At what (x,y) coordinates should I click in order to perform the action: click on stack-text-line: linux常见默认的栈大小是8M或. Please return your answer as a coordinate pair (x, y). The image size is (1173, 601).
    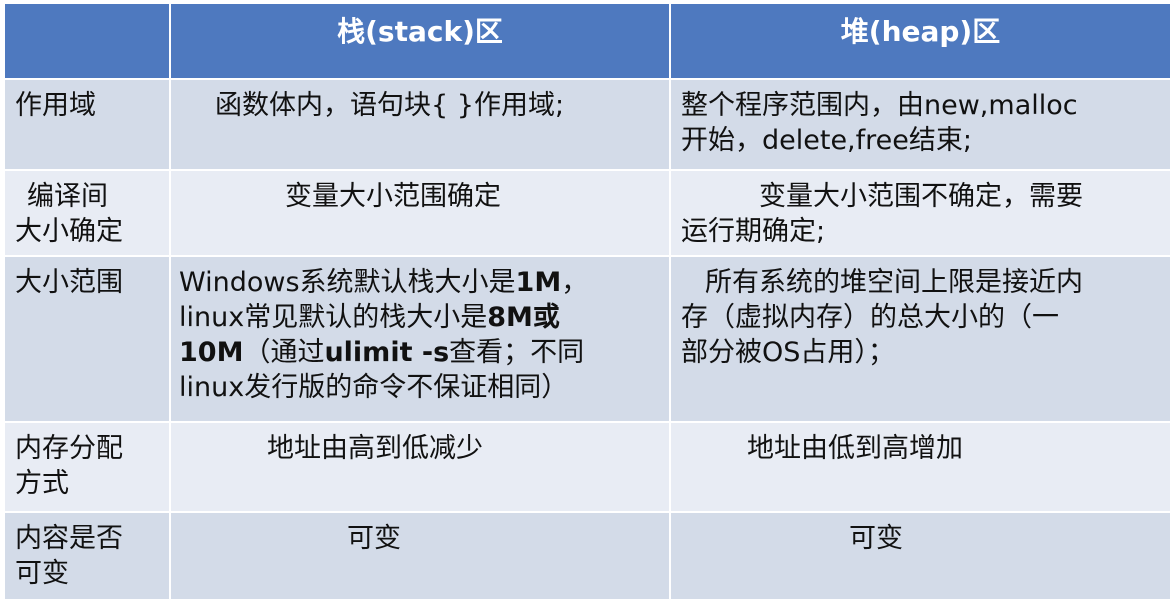
    Looking at the image, I should click on (420, 317).